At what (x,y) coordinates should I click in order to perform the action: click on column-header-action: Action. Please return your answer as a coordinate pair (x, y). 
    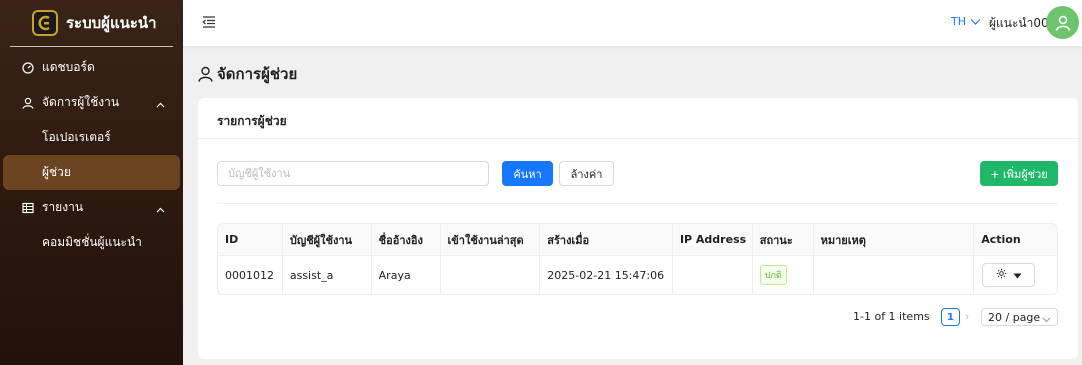
    Looking at the image, I should click on (1001, 239).